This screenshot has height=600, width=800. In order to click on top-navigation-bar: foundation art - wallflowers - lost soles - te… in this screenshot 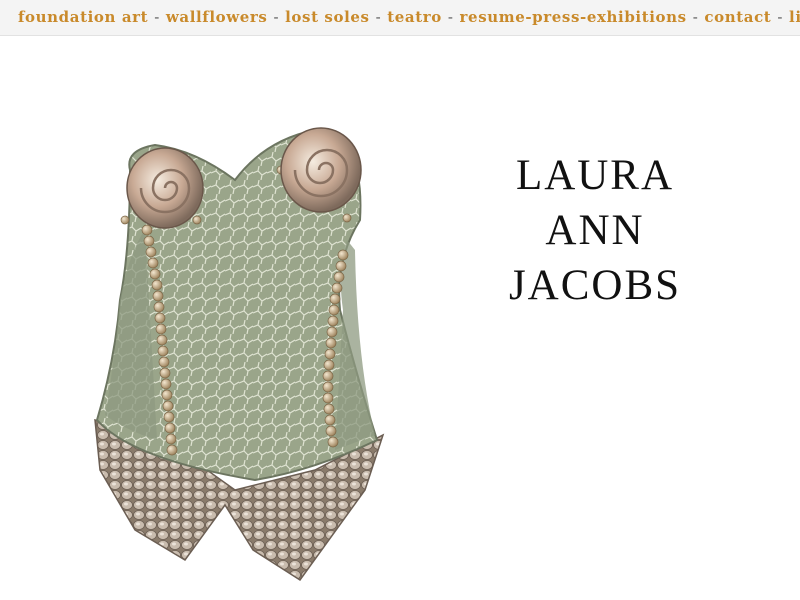, I will do `click(400, 18)`.